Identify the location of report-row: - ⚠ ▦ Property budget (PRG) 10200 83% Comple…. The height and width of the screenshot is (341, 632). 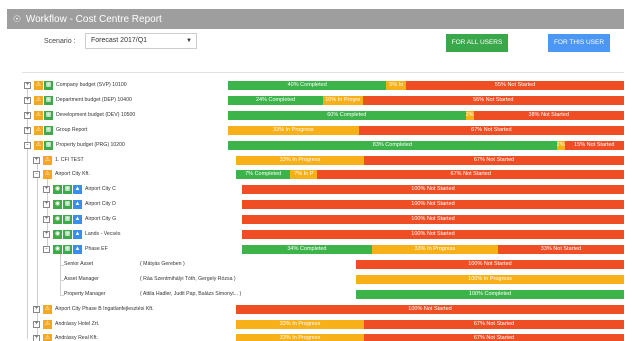
(316, 145).